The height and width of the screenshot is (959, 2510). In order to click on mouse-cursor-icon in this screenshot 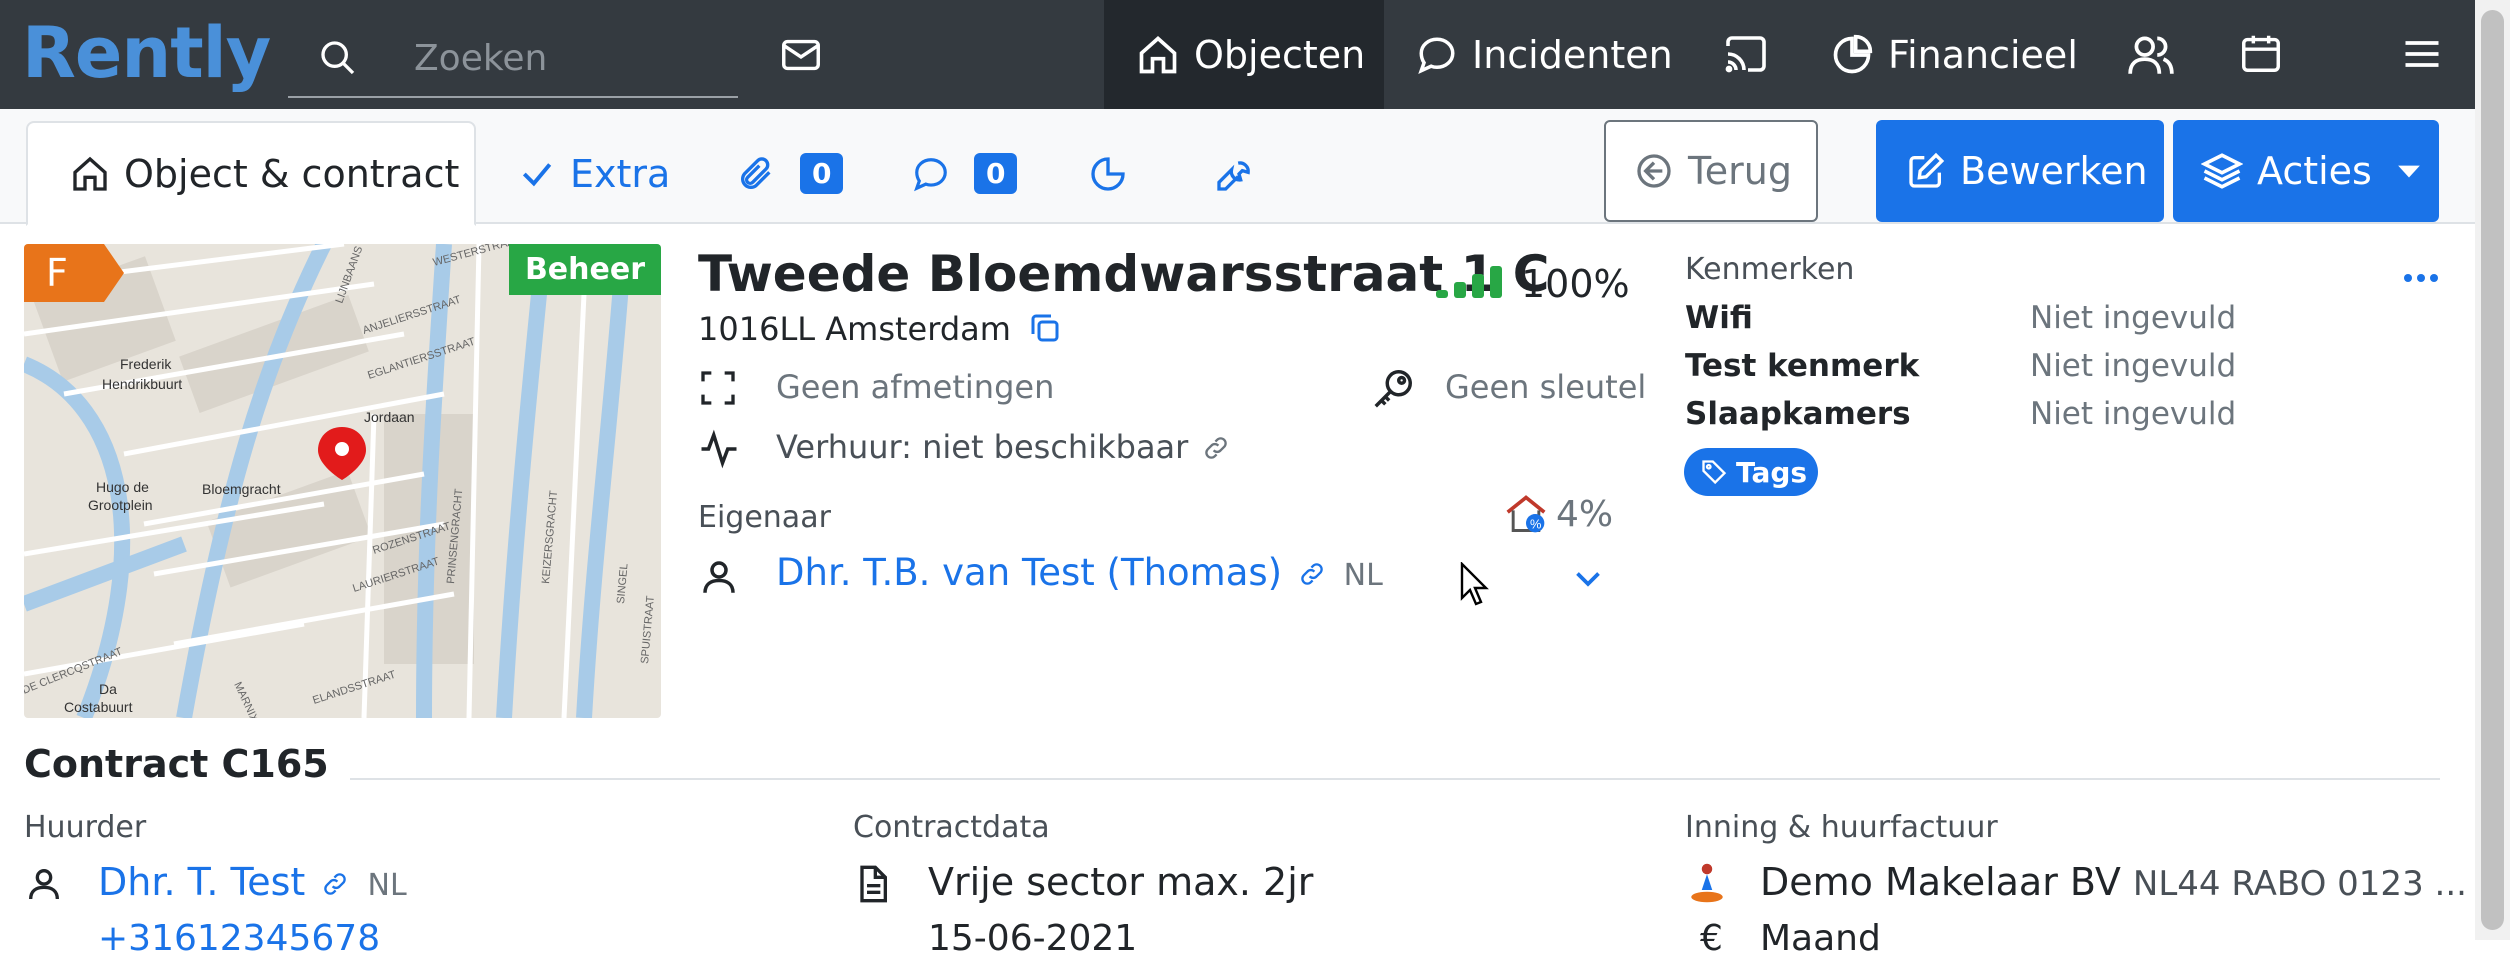, I will do `click(1474, 584)`.